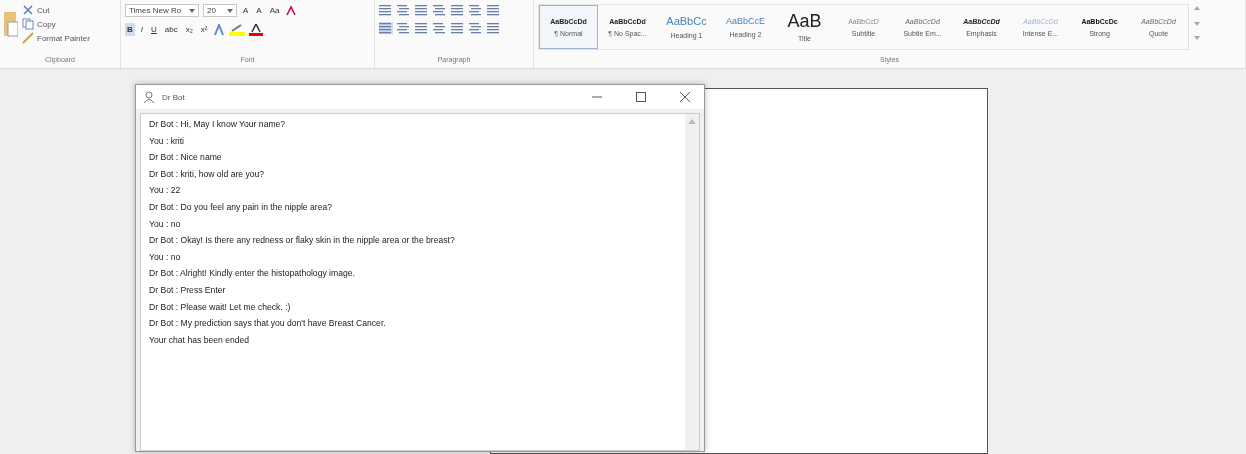  I want to click on chat-message: You : 22, so click(165, 191).